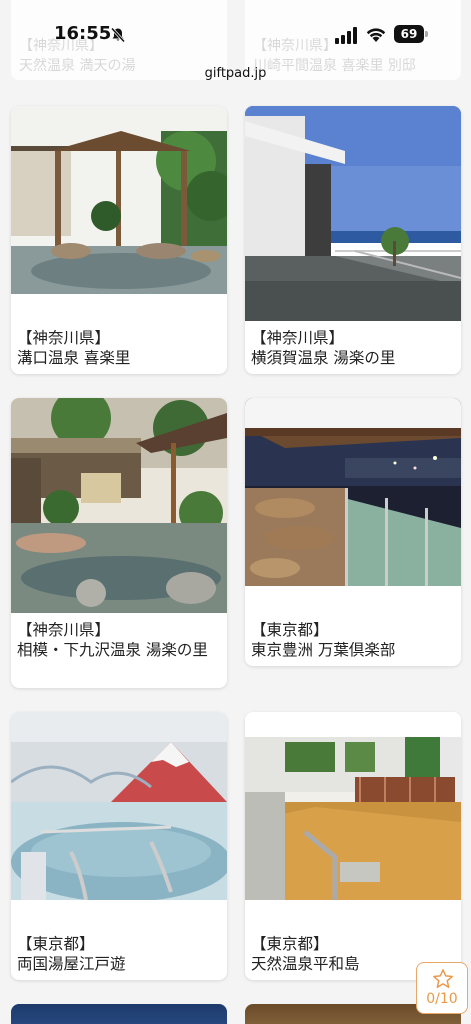 This screenshot has height=1024, width=471. I want to click on facility-card: 【神奈川県】 横須賀温泉 湯楽の里, so click(353, 240).